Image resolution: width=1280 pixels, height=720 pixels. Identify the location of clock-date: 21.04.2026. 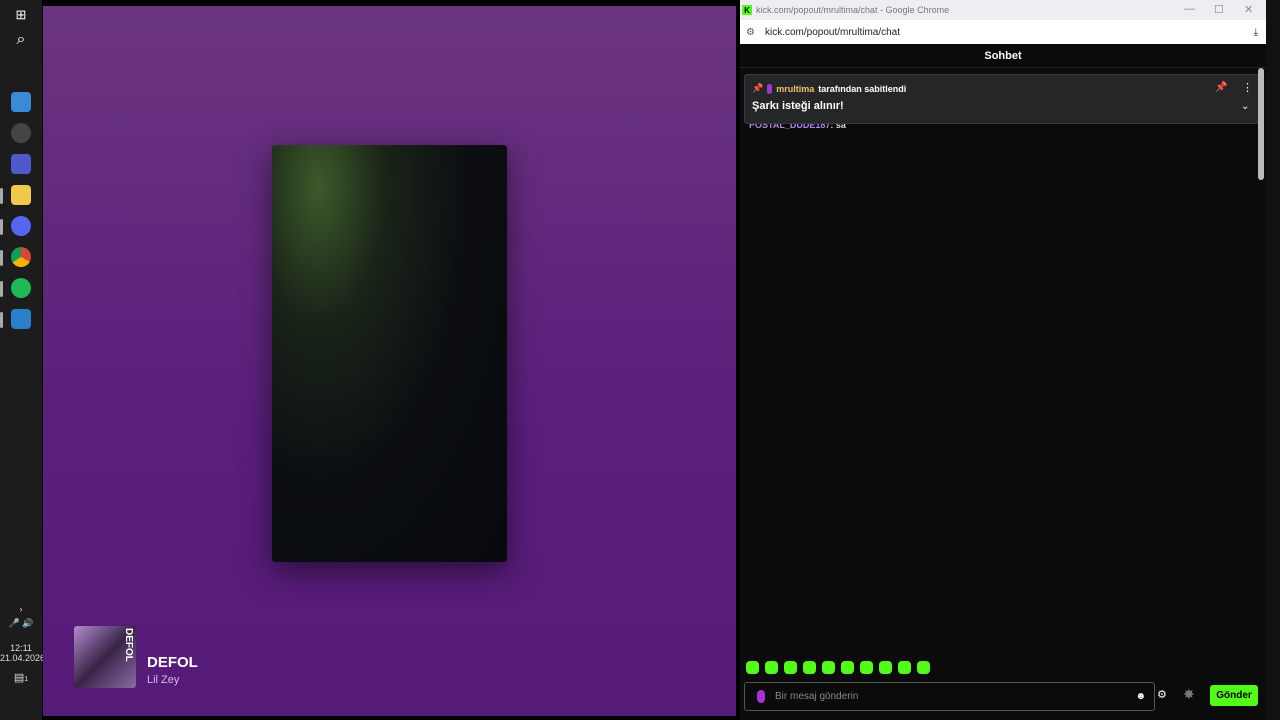
(22, 658).